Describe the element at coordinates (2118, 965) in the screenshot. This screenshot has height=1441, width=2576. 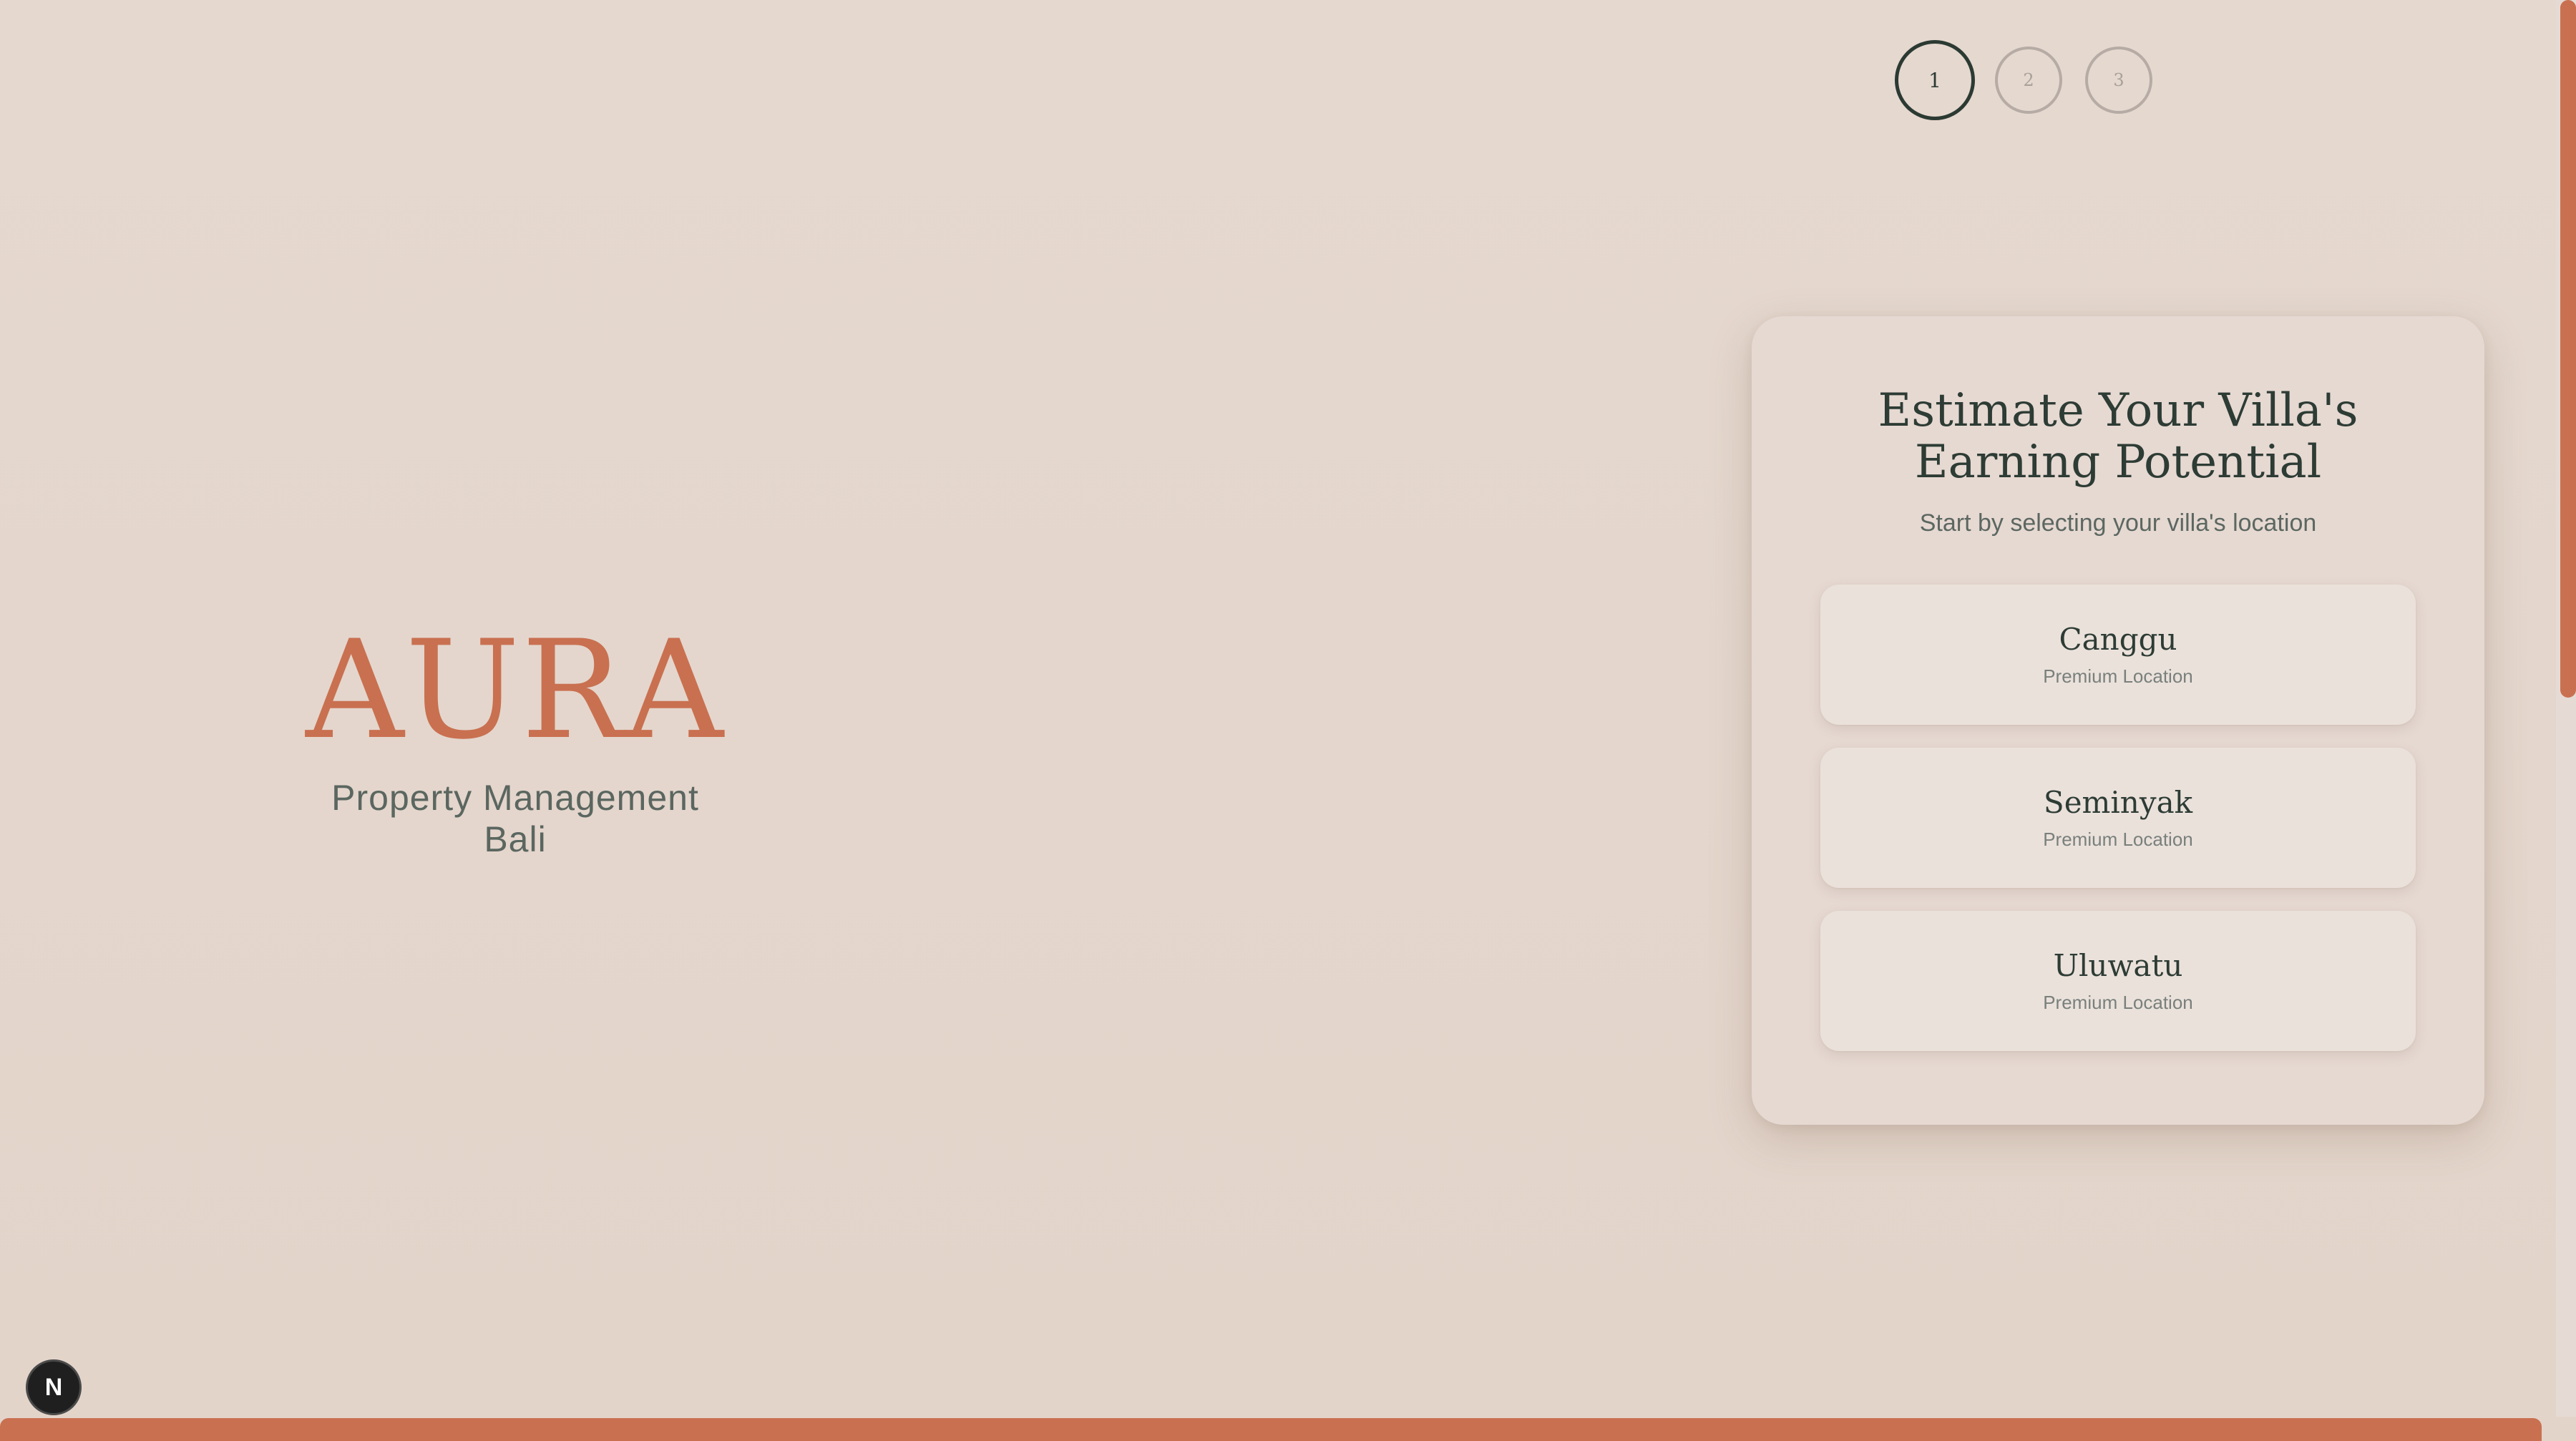
I see `location-name: Uluwatu` at that location.